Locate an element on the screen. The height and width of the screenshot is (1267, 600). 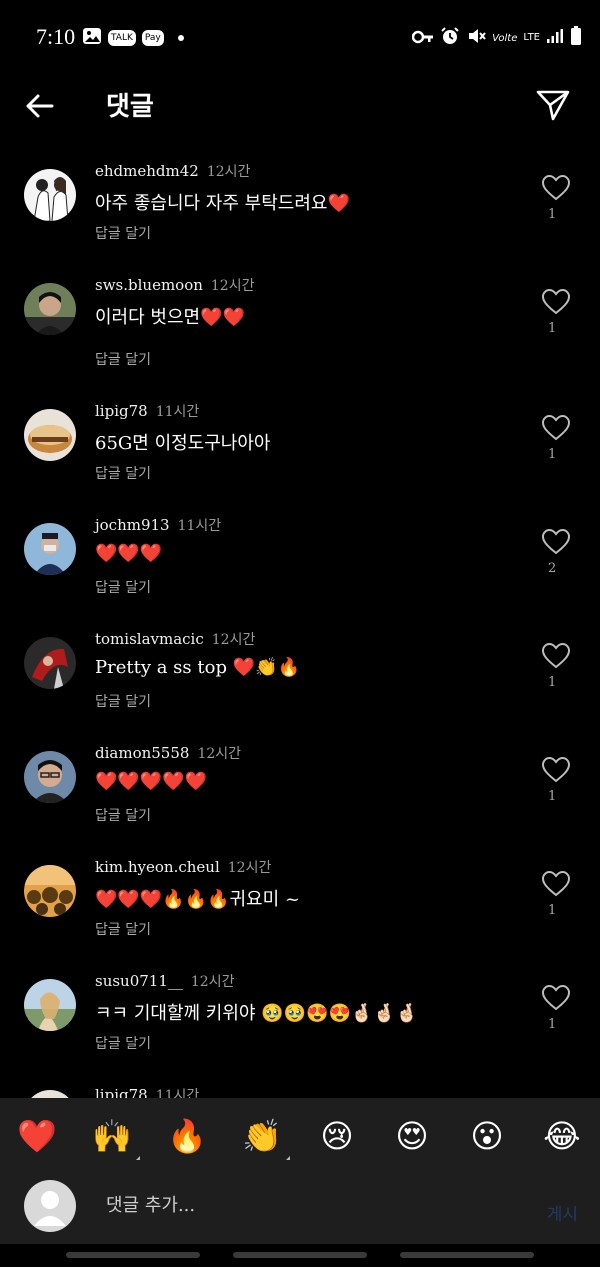
comment-text: ㅋㅋ 기대할께 키위야 🥹🥹😍😍🤞🏻🤞🏻🤞🏻 is located at coordinates (257, 1013).